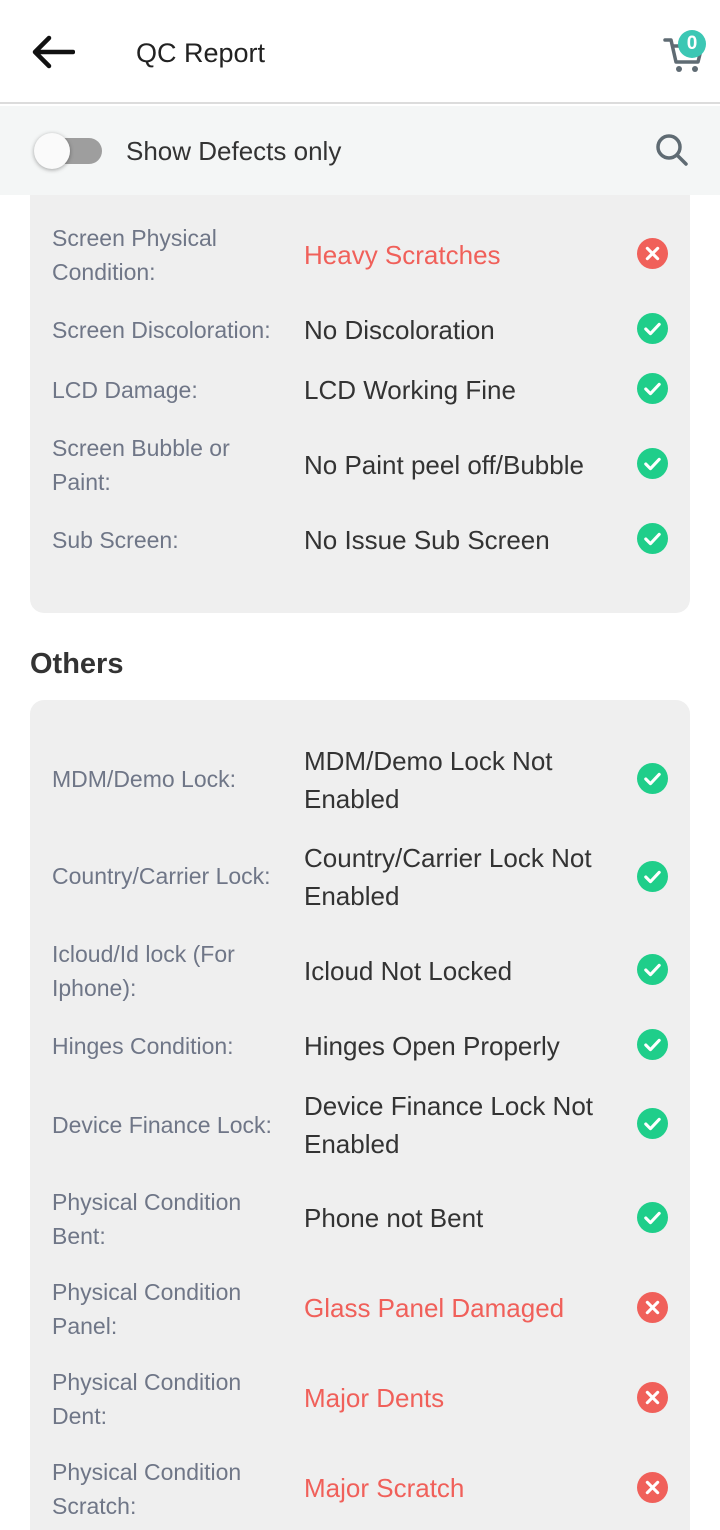  Describe the element at coordinates (374, 1398) in the screenshot. I see `row-value: Major Dents` at that location.